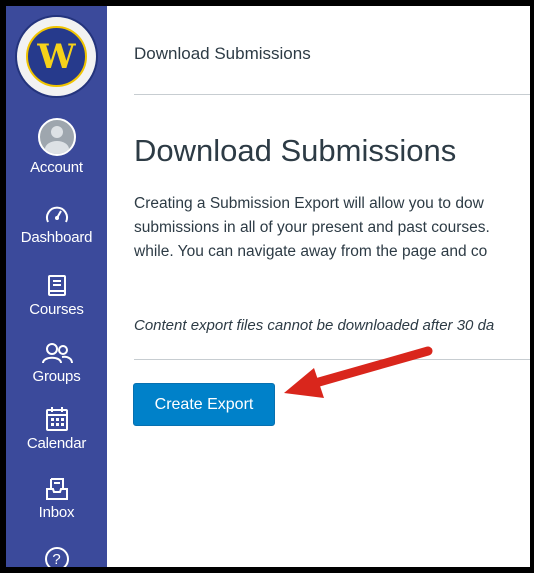 The image size is (534, 573). What do you see at coordinates (56, 419) in the screenshot?
I see `calendar-icon` at bounding box center [56, 419].